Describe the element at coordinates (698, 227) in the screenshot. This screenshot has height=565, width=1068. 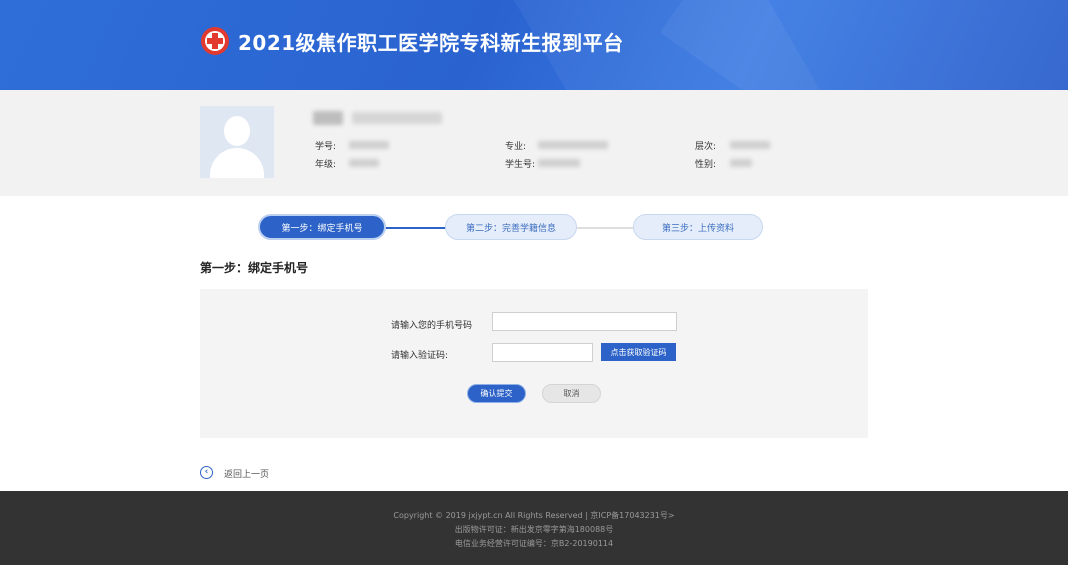
I see `step-3-upload-docs: 第三步：上传资料` at that location.